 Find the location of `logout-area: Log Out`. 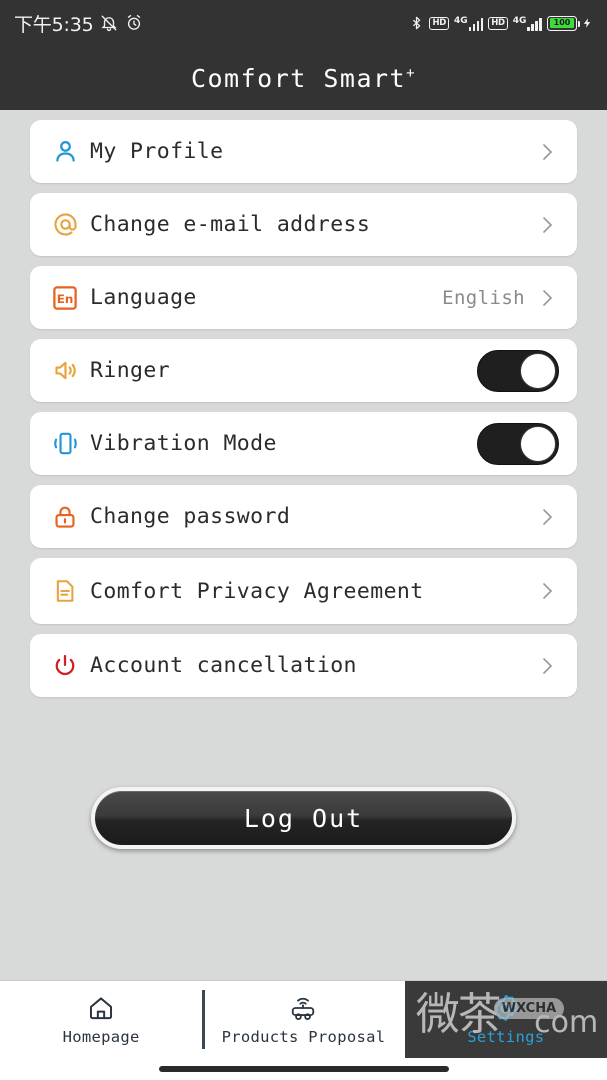

logout-area: Log Out is located at coordinates (303, 818).